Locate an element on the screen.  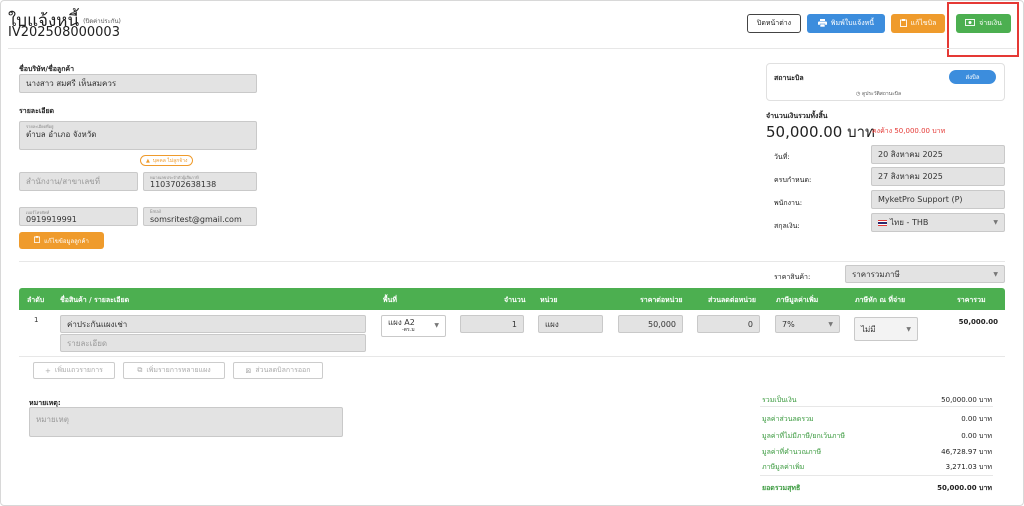
currency-select: ไทย - THB ▼ is located at coordinates (938, 222).